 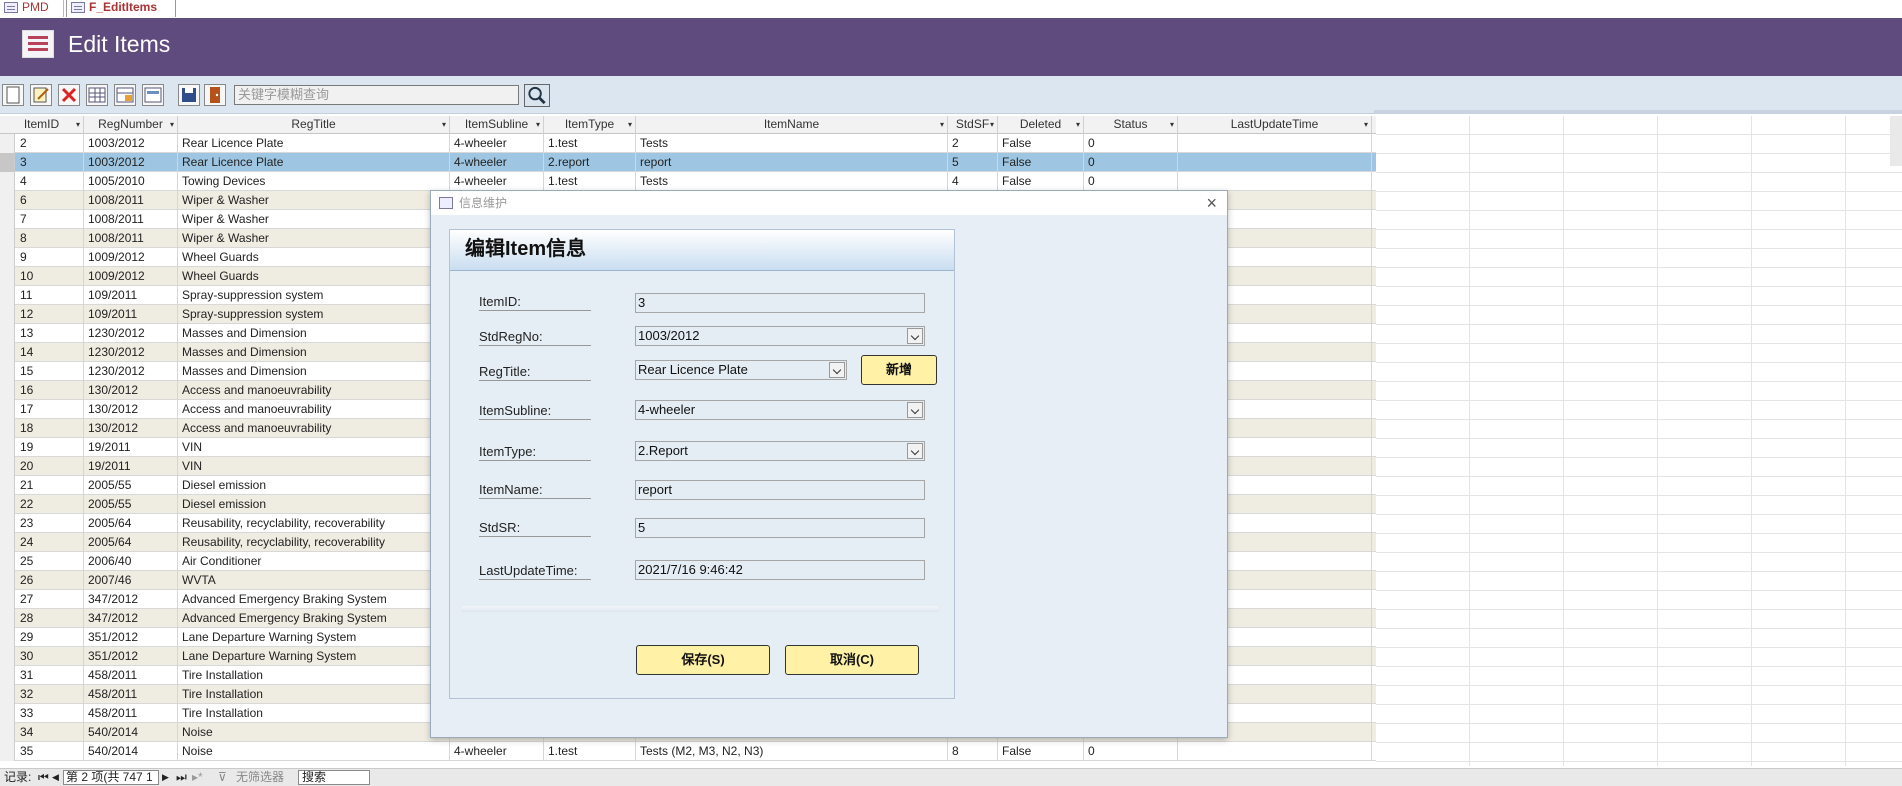 I want to click on cell-regtitle: Advanced Emergency Braking System, so click(x=314, y=618).